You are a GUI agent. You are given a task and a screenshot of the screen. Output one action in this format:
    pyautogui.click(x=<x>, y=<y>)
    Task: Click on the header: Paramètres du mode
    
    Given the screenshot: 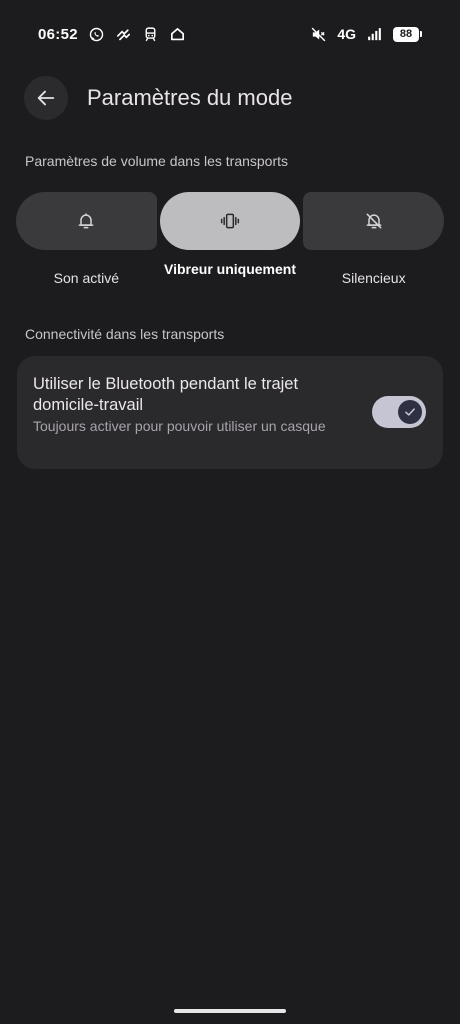 What is the action you would take?
    pyautogui.click(x=158, y=98)
    